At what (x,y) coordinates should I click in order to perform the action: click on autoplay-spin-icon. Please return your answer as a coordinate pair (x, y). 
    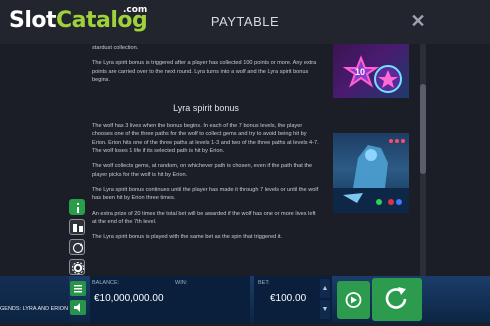
    Looking at the image, I should click on (353, 300).